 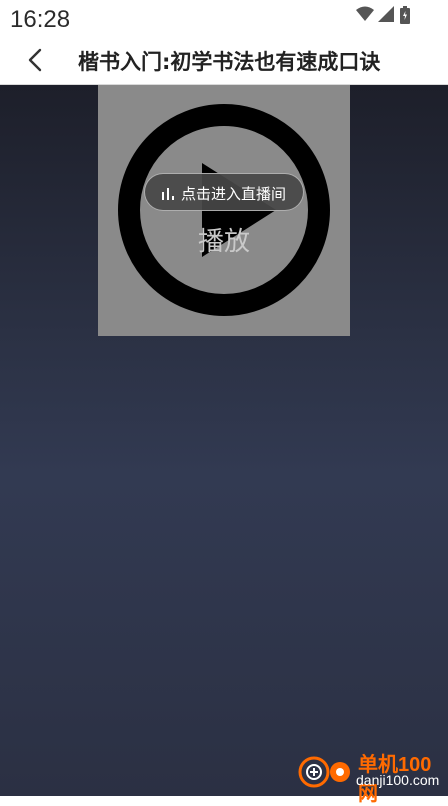 What do you see at coordinates (365, 13) in the screenshot?
I see `wifi-icon` at bounding box center [365, 13].